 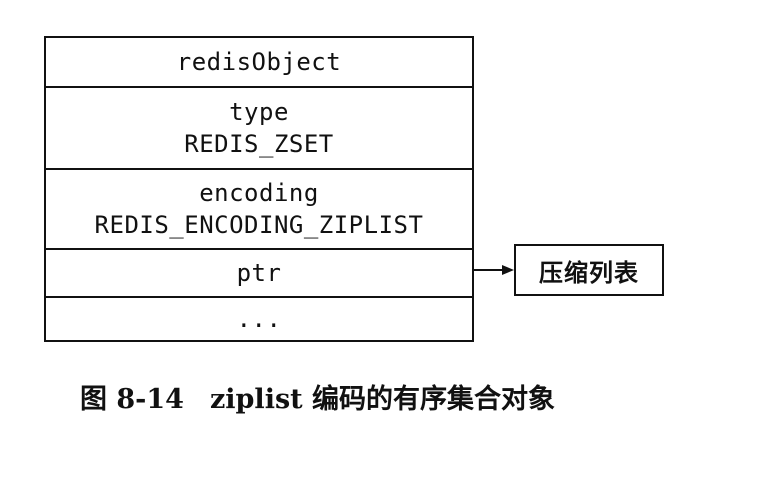 I want to click on type-field-value: REDIS_ZSET, so click(x=259, y=144).